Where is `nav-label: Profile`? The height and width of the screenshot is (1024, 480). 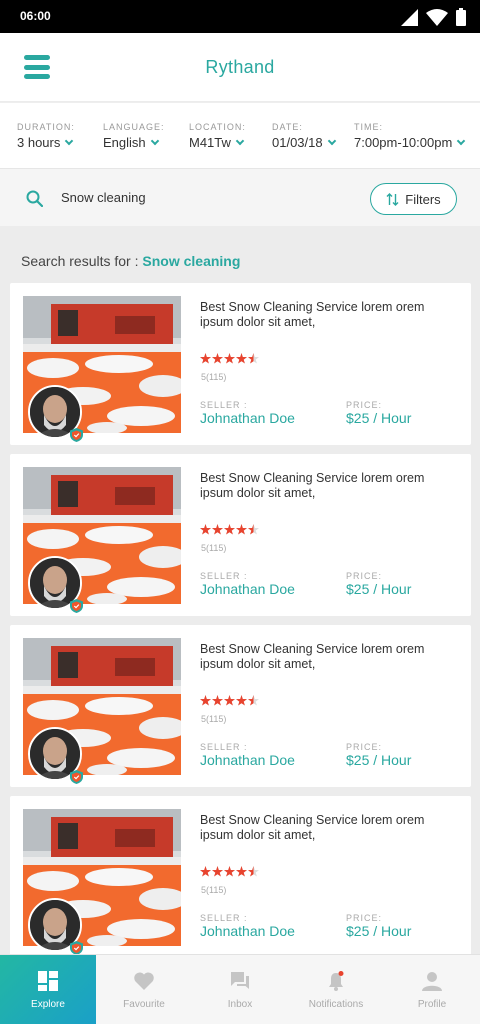 nav-label: Profile is located at coordinates (432, 1004).